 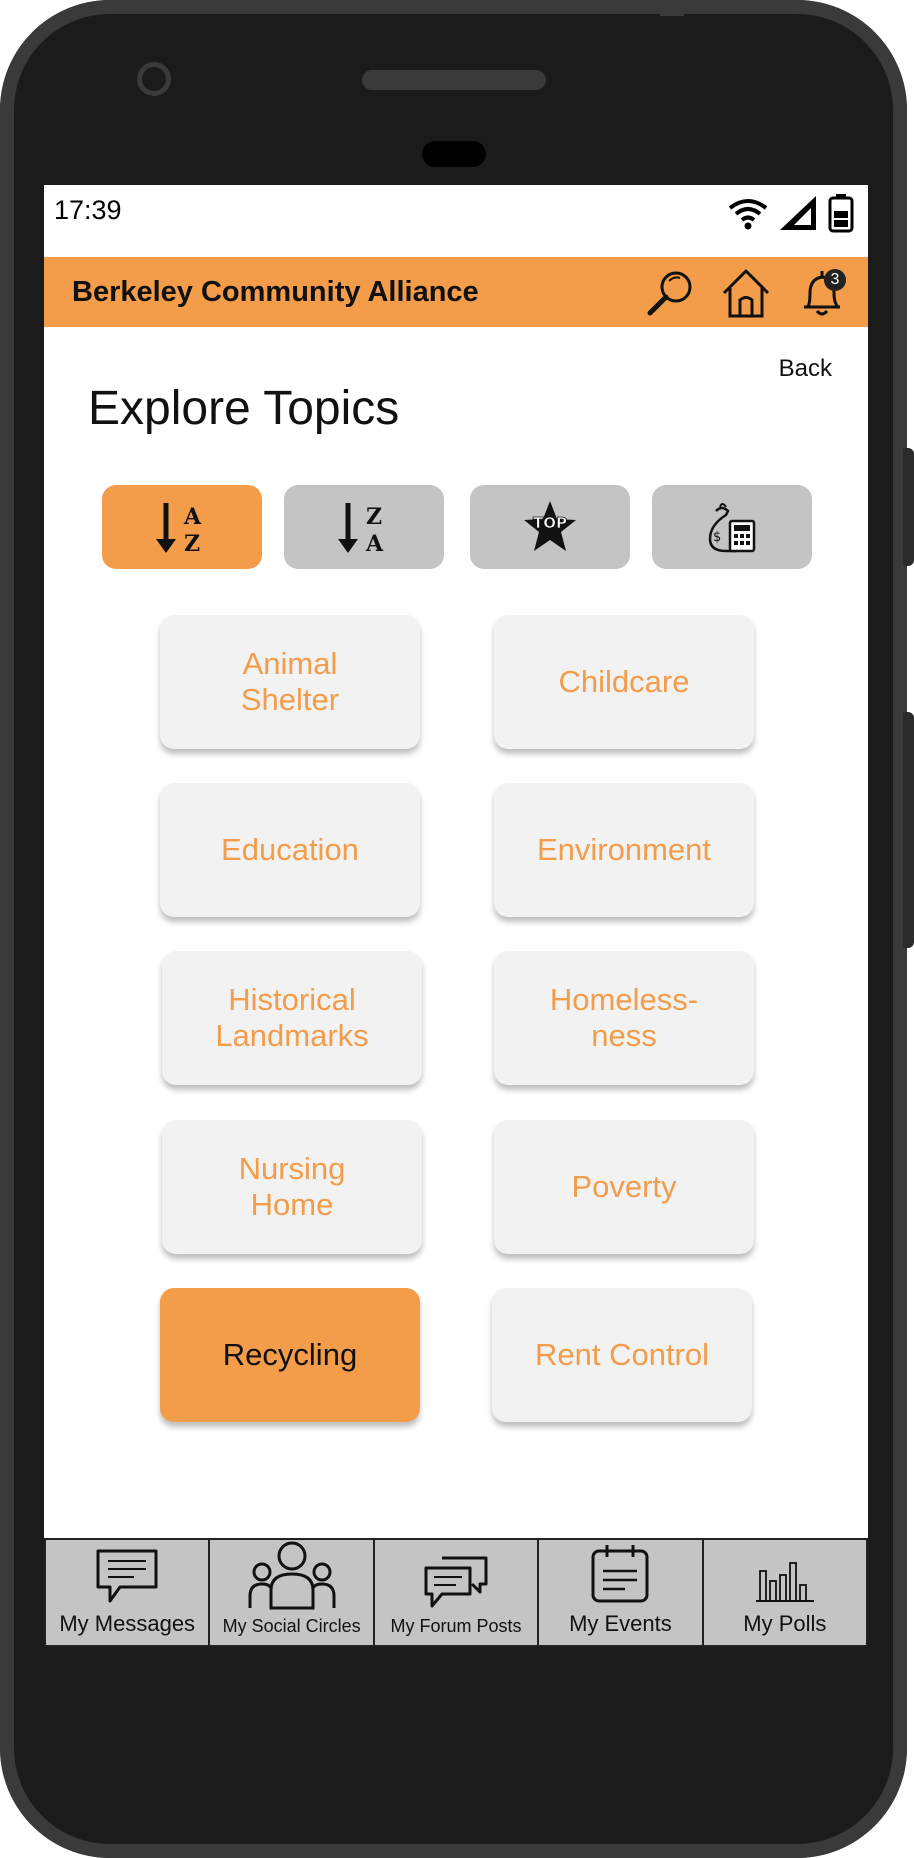 I want to click on nav-my-polls: My Polls, so click(x=786, y=1592).